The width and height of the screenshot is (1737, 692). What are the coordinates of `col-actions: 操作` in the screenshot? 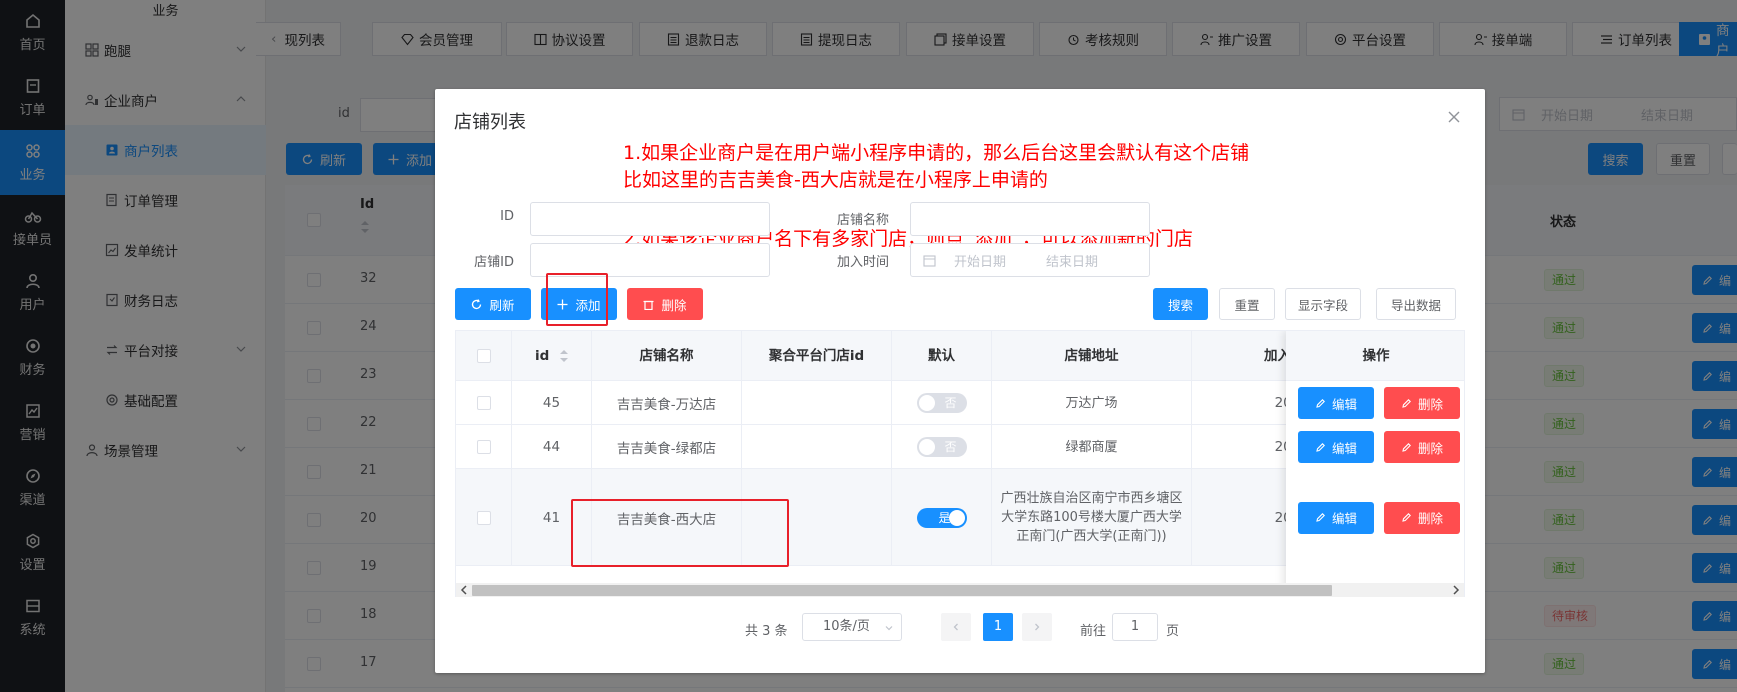 It's located at (1375, 356).